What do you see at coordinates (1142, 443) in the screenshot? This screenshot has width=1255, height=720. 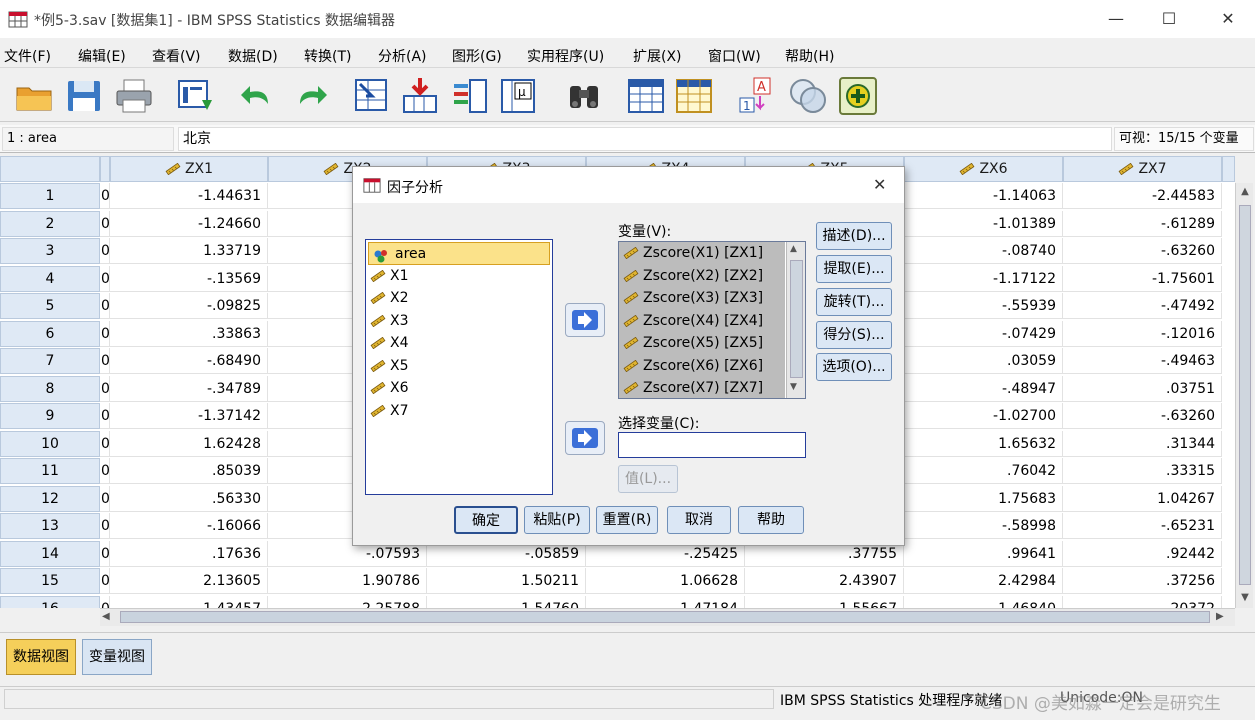 I see `data-cell: .31344` at bounding box center [1142, 443].